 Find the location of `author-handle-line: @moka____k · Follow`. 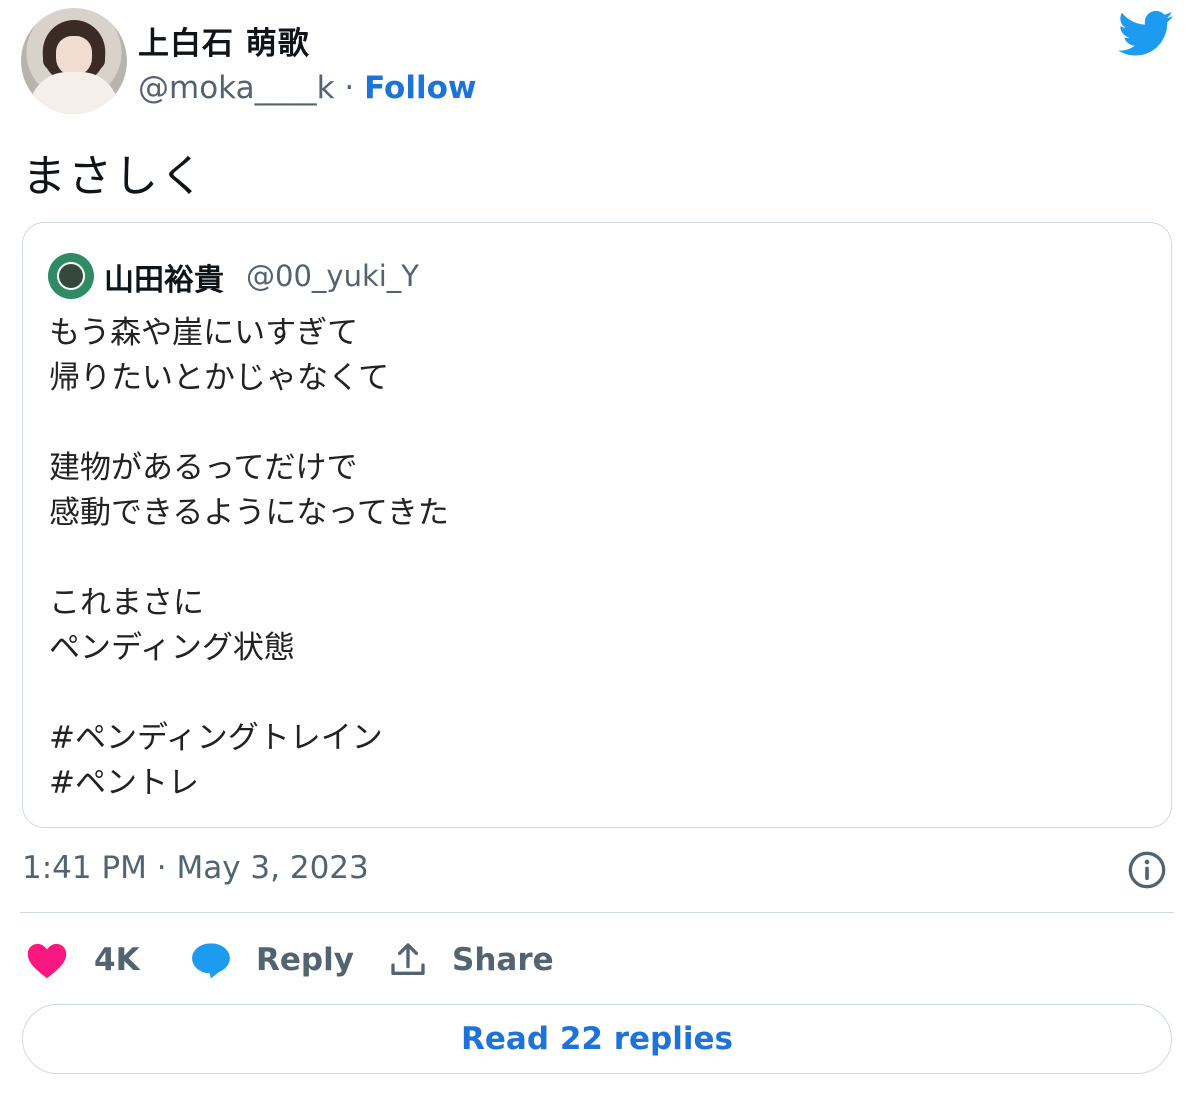

author-handle-line: @moka____k · Follow is located at coordinates (307, 88).